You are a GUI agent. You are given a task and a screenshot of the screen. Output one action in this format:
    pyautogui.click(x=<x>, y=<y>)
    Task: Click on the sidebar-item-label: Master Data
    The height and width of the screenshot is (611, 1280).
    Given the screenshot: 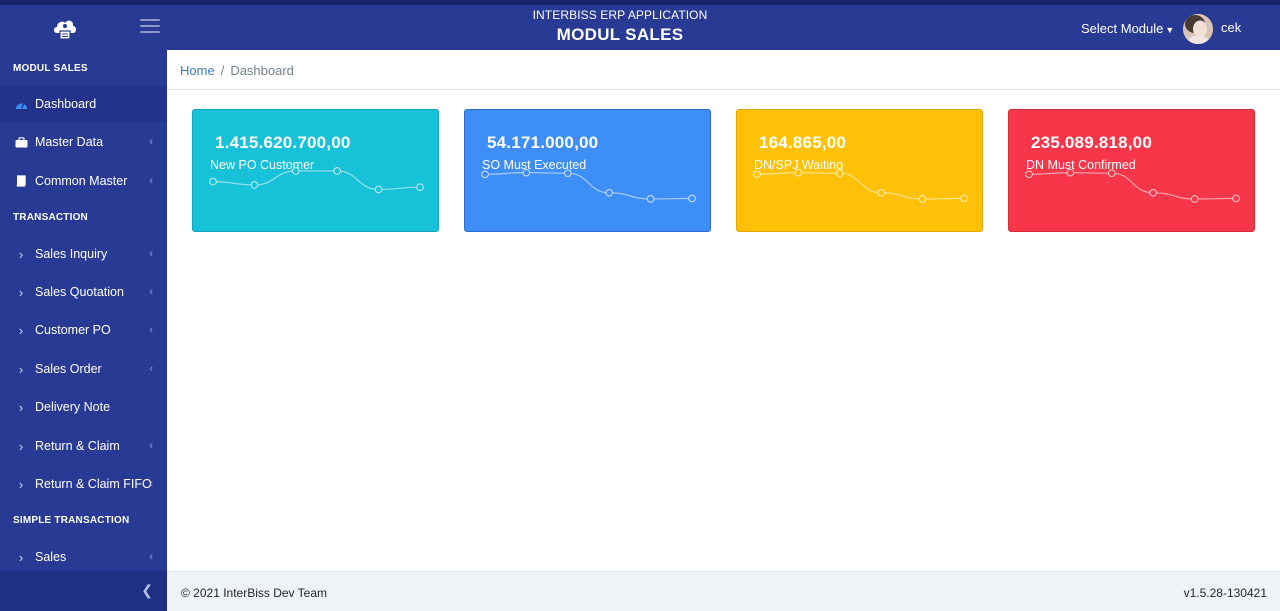 What is the action you would take?
    pyautogui.click(x=69, y=142)
    